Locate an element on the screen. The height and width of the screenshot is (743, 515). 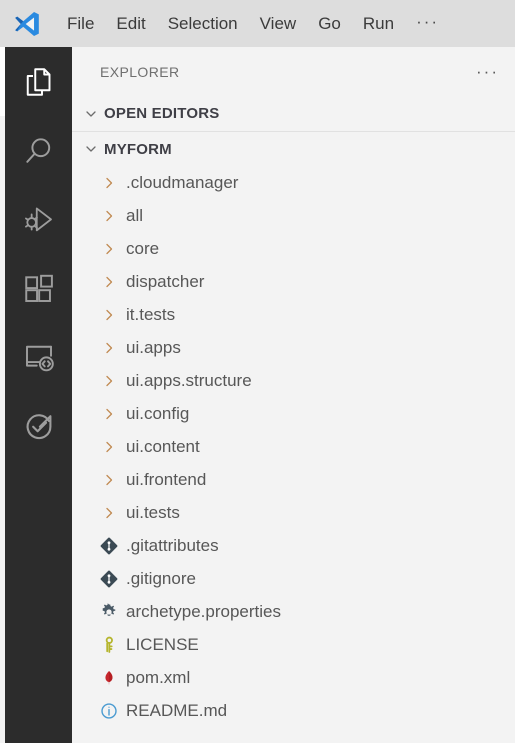
tree-item-ui-apps: ui.apps is located at coordinates (293, 347).